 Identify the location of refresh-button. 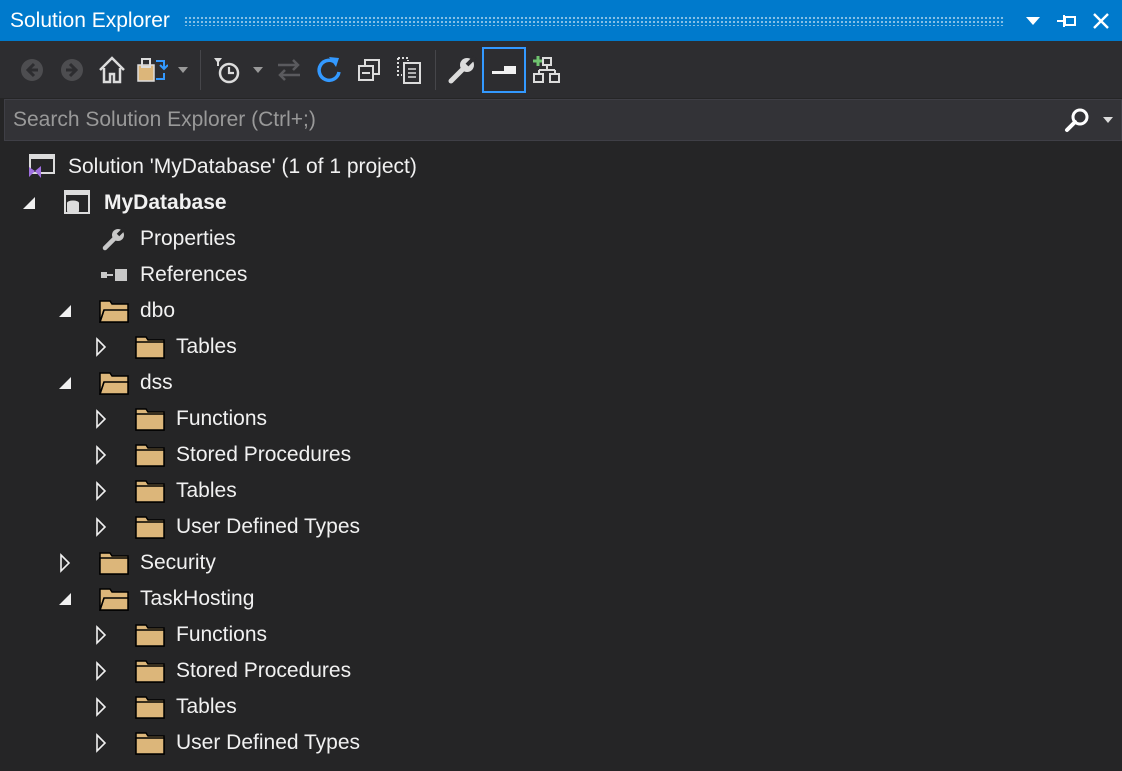
(329, 70).